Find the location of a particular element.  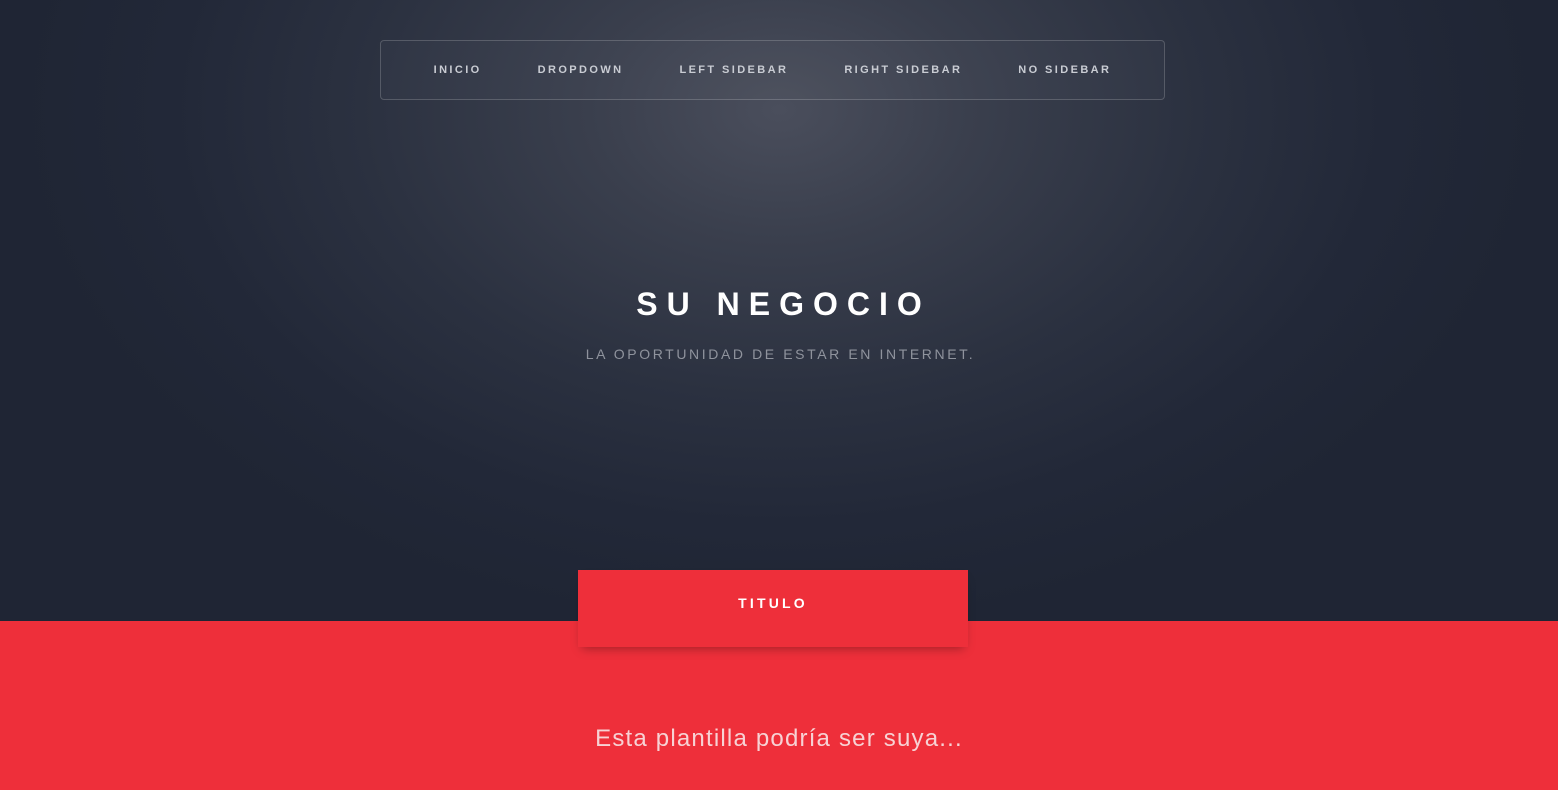

nav-item-no-sidebar: NO SIDEBAR is located at coordinates (1064, 70).